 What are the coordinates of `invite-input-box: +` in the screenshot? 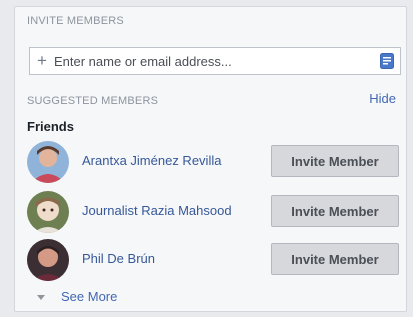 It's located at (215, 61).